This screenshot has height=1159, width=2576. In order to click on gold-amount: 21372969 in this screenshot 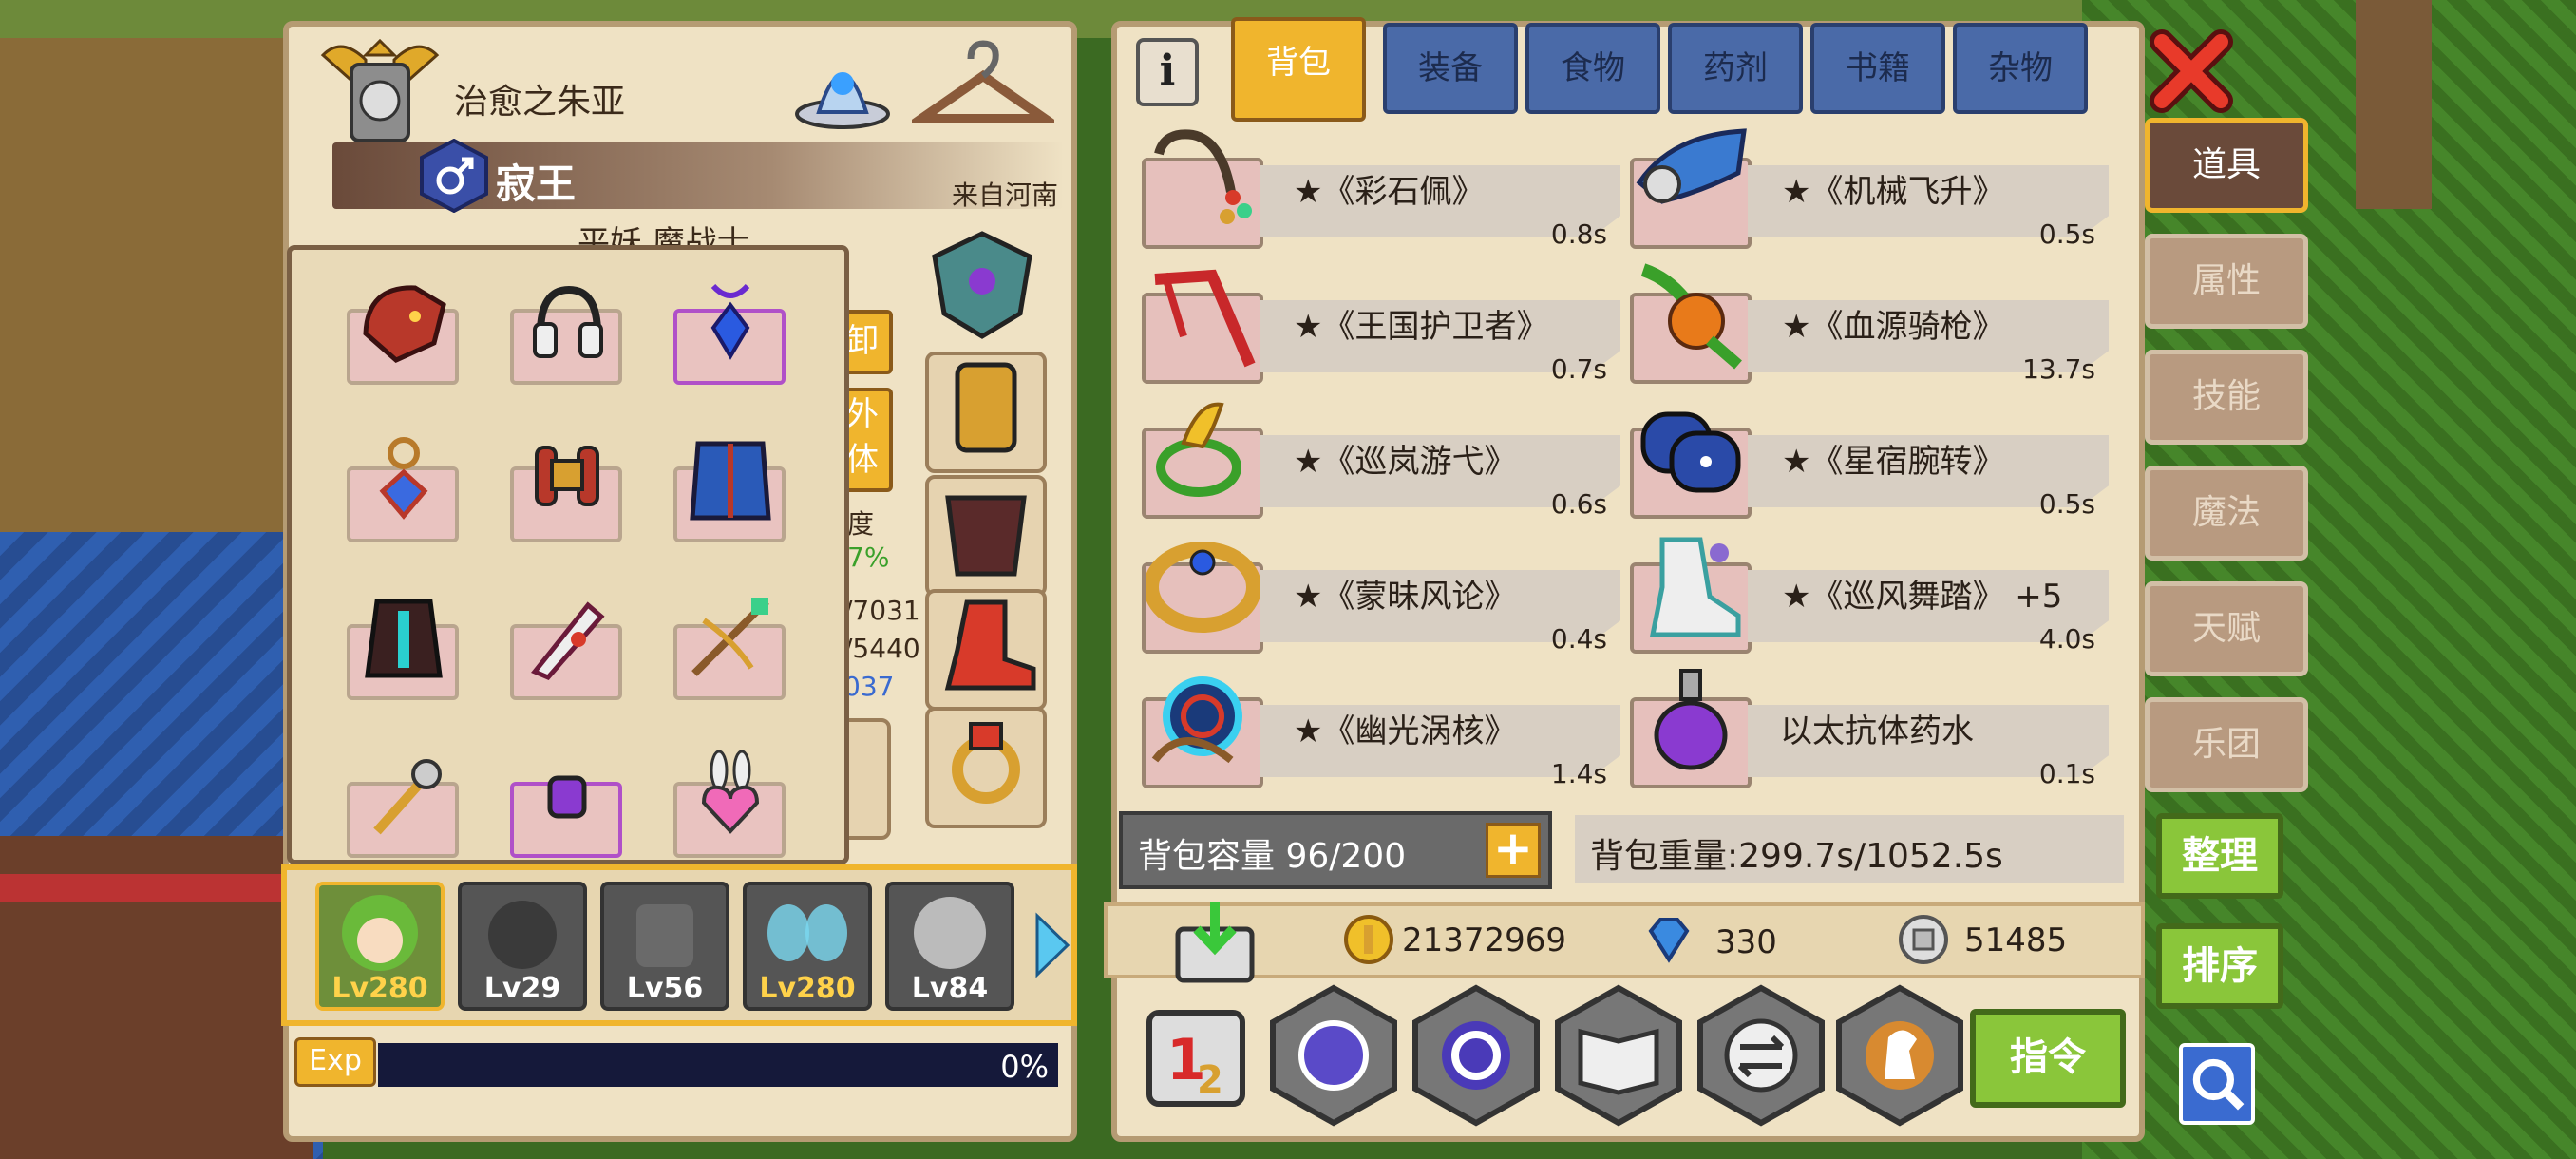, I will do `click(1484, 941)`.